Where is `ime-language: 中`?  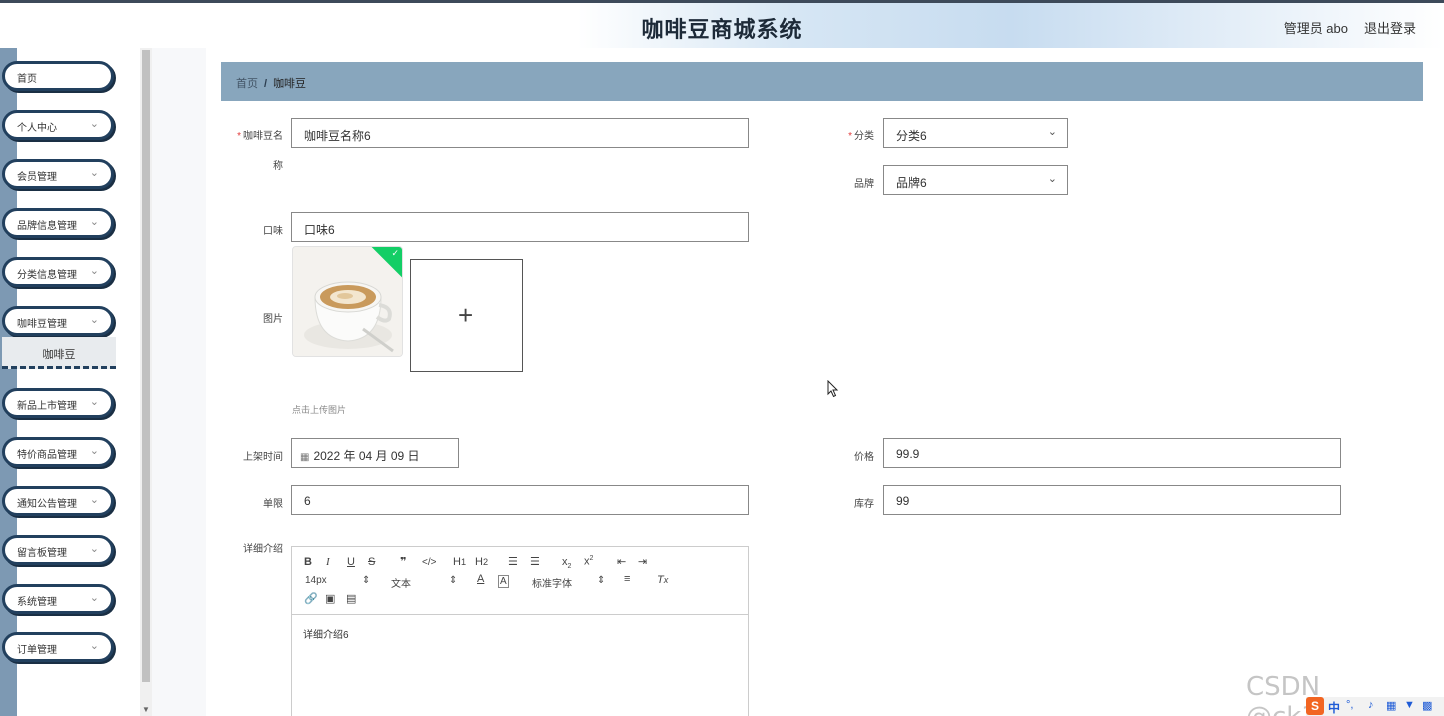 ime-language: 中 is located at coordinates (1334, 707).